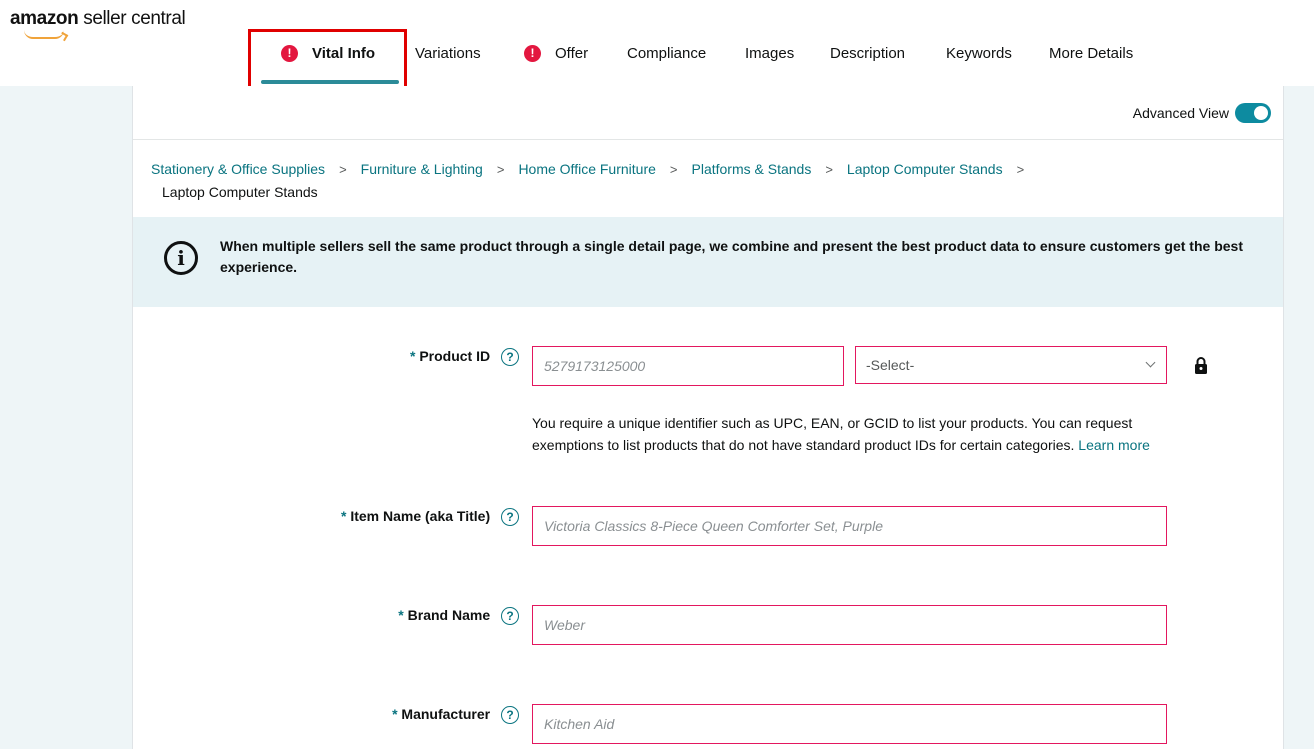 The height and width of the screenshot is (749, 1314). I want to click on tab-label: Variations, so click(448, 53).